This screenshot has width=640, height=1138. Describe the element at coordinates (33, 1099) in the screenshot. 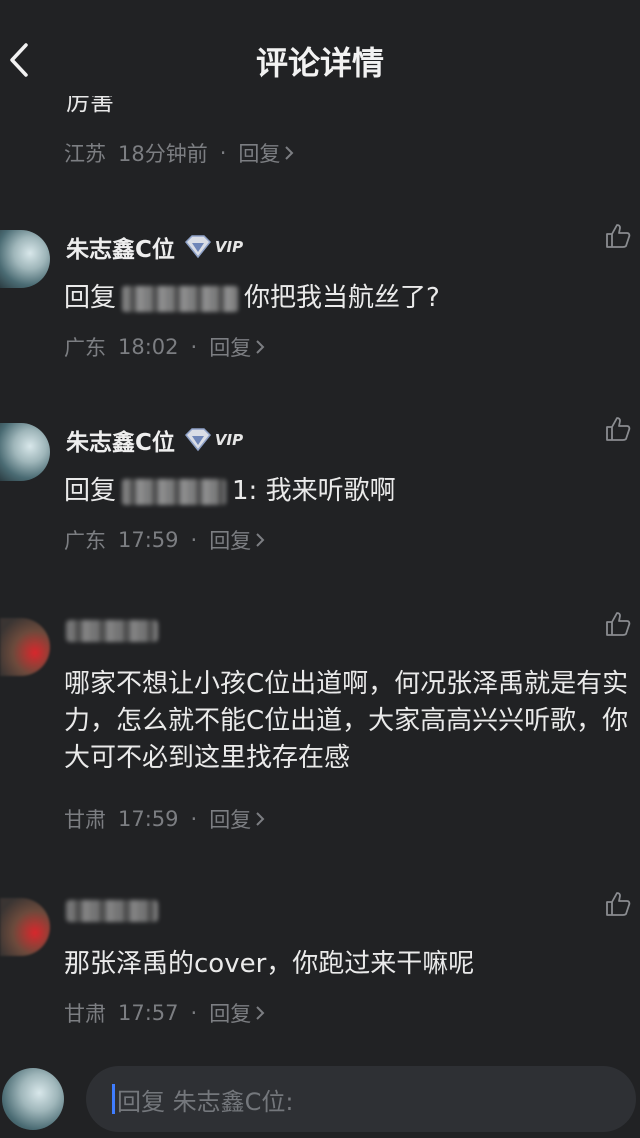

I see `my-avatar` at that location.